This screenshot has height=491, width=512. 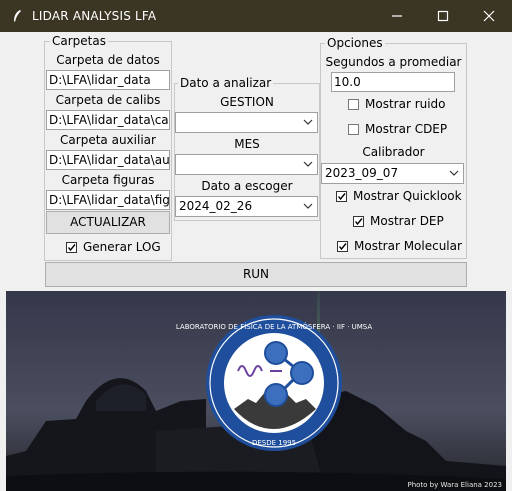 I want to click on mostrar-cdep-label: Mostrar CDEP, so click(x=406, y=129).